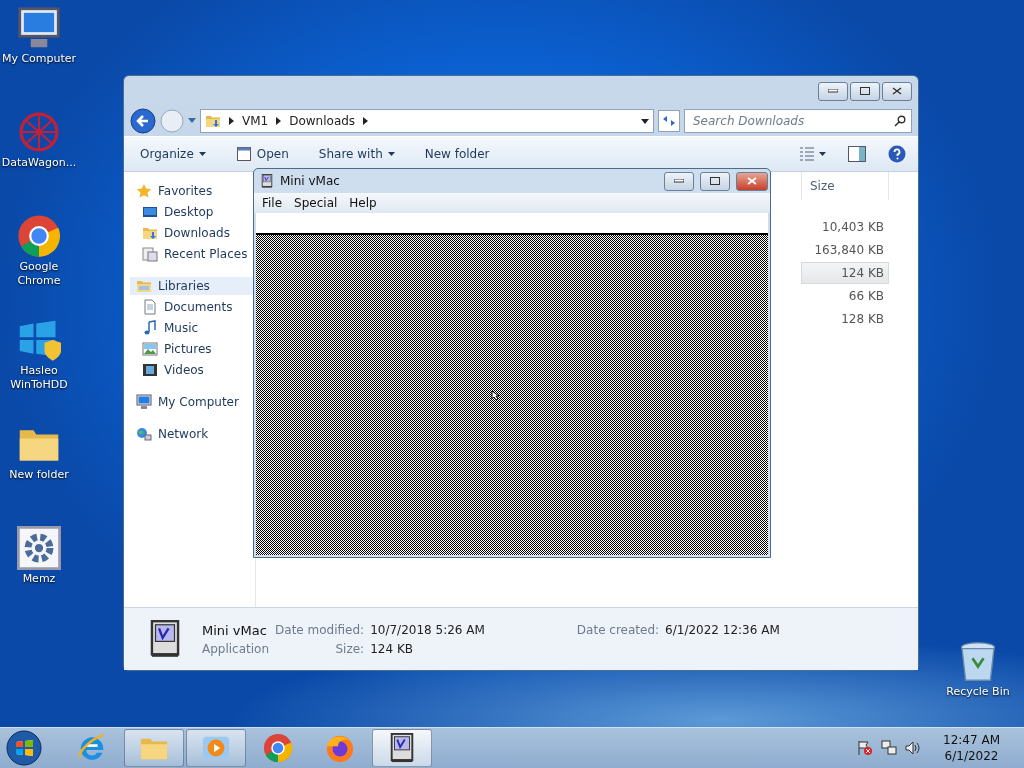  I want to click on breadcrumb-item: Downloads, so click(322, 121).